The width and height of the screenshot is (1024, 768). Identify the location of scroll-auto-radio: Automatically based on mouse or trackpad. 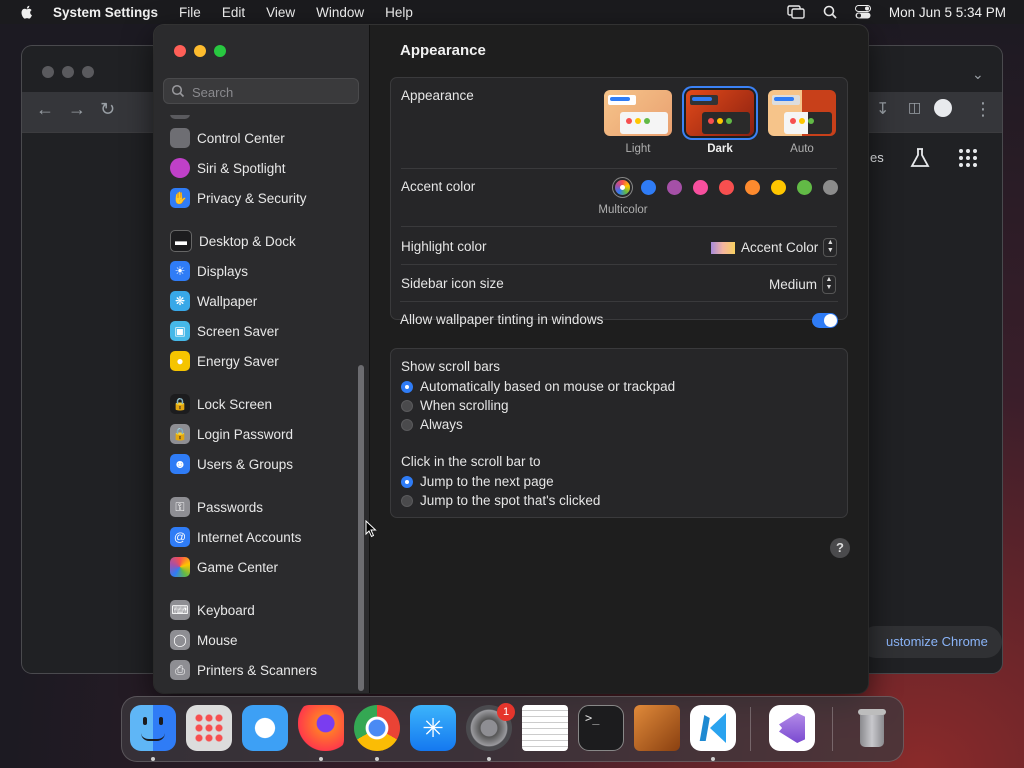
(538, 386).